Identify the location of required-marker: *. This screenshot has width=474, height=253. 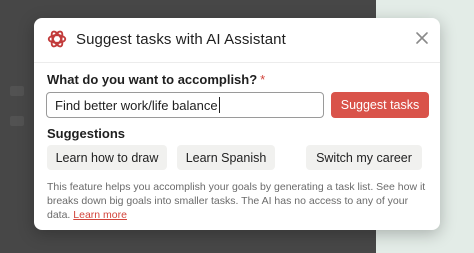
(263, 79).